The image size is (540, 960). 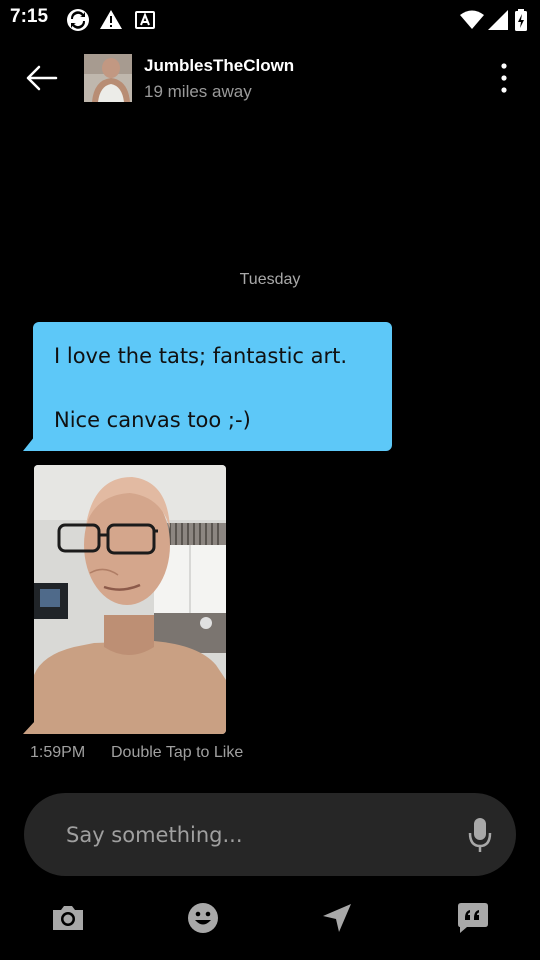 What do you see at coordinates (58, 752) in the screenshot?
I see `message-timestamp: 1:59PM` at bounding box center [58, 752].